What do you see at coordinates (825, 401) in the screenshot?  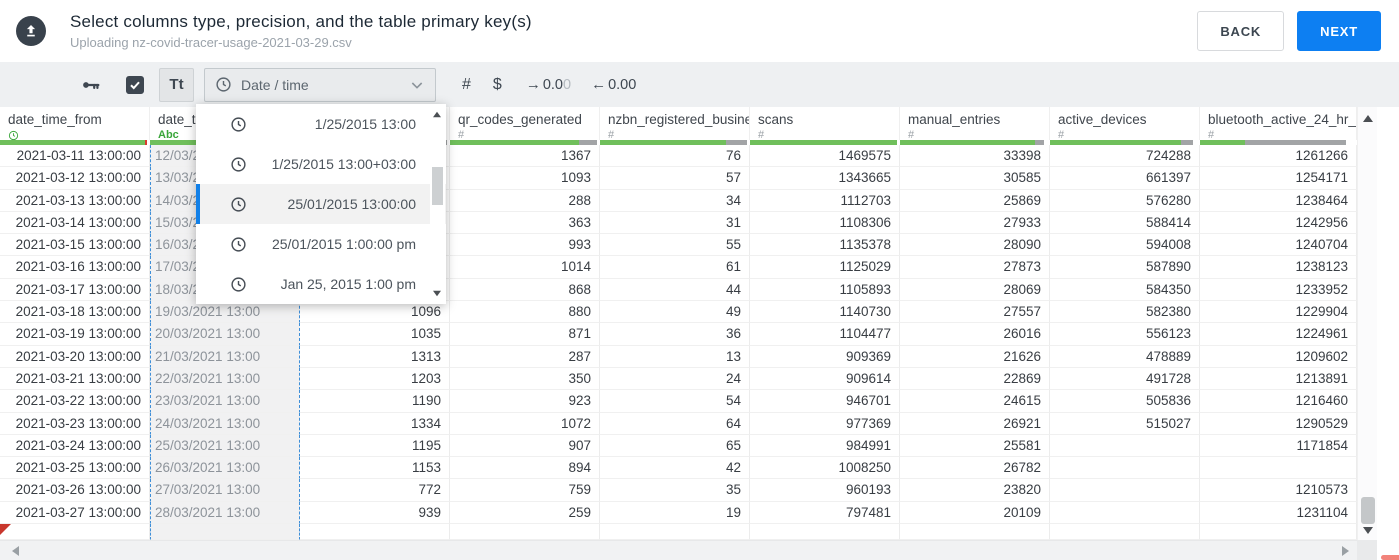 I see `table-cell: 946701` at bounding box center [825, 401].